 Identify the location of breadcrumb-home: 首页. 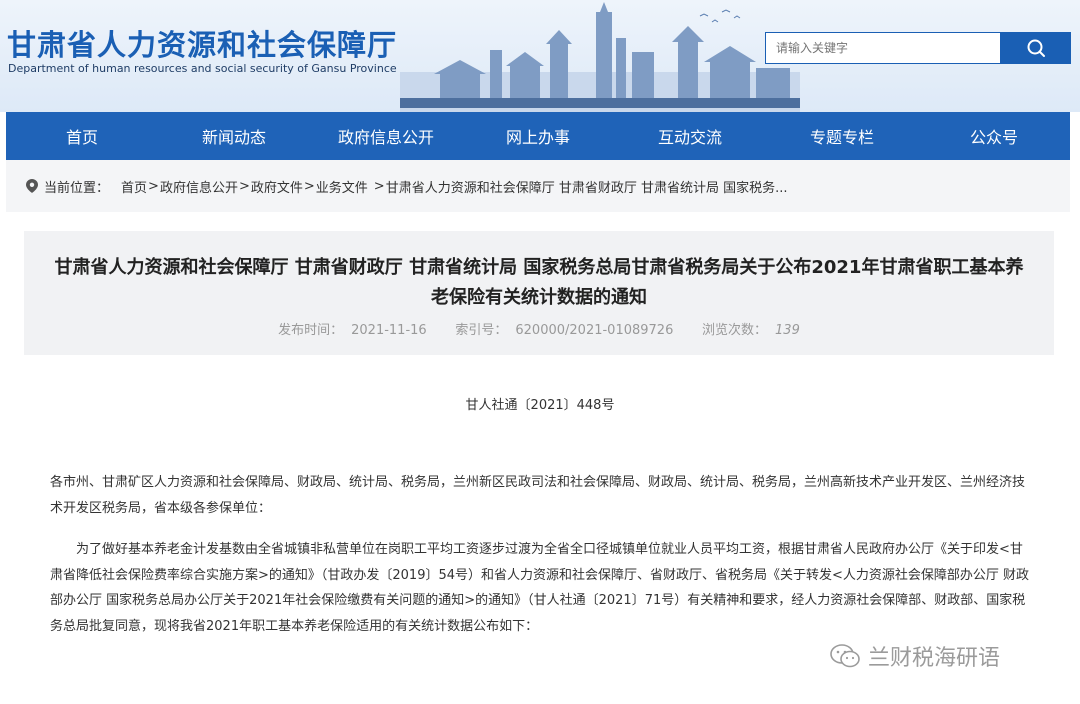
(134, 186).